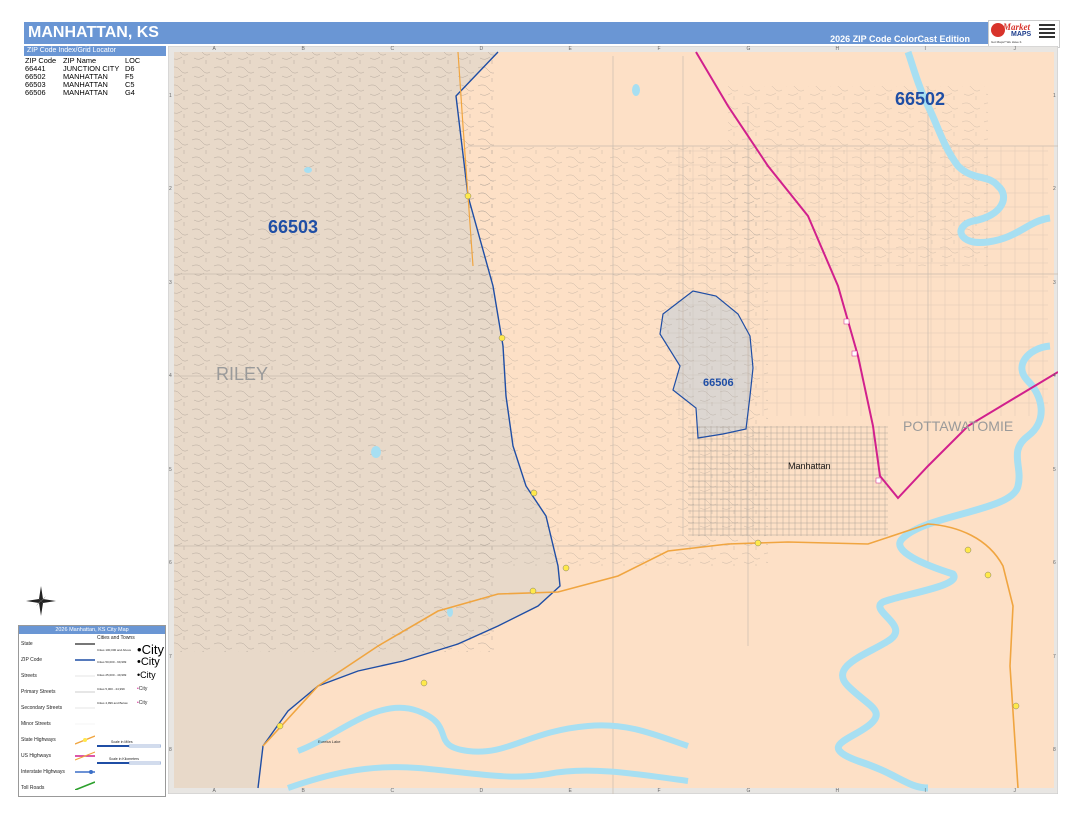 This screenshot has width=1080, height=814. I want to click on grid-row-5-left: 5, so click(170, 469).